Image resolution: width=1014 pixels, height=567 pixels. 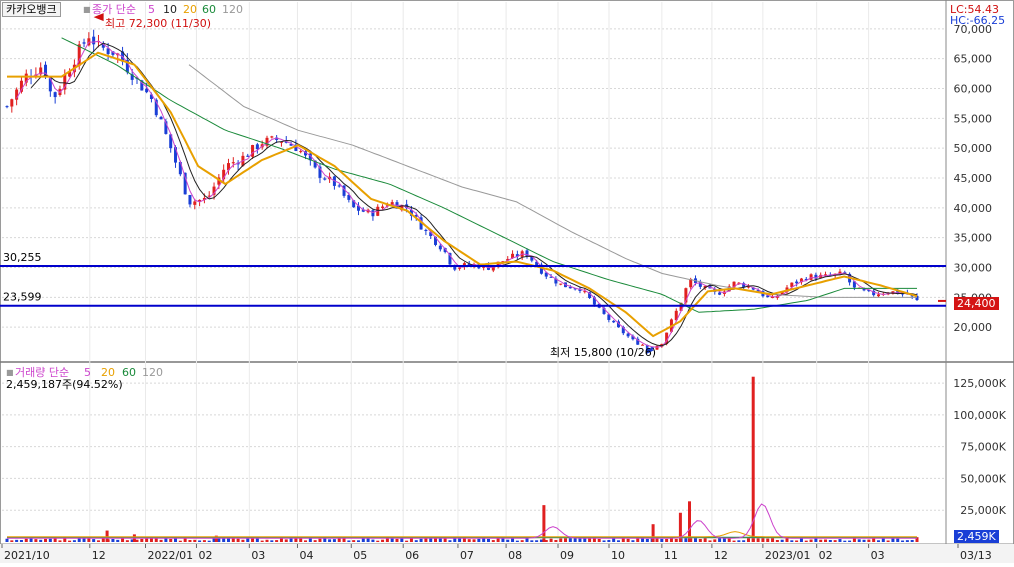 What do you see at coordinates (653, 533) in the screenshot?
I see `volume-spike-bar` at bounding box center [653, 533].